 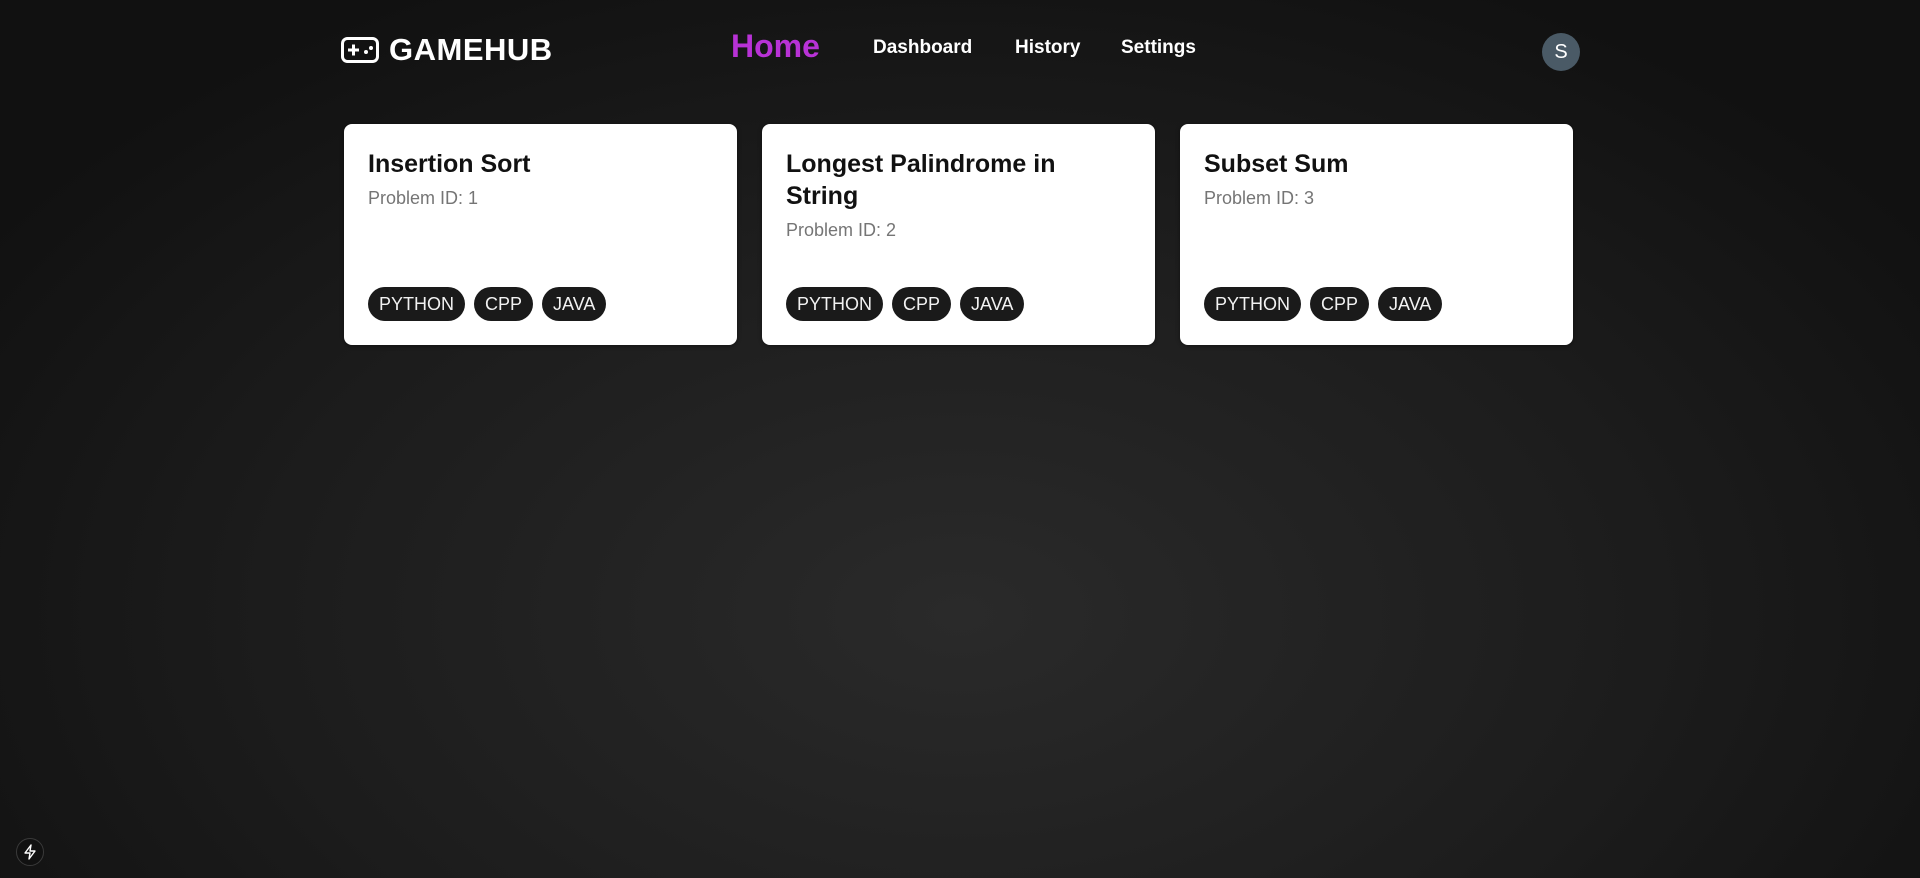 I want to click on problem-title: Longest Palindrome in String, so click(x=921, y=180).